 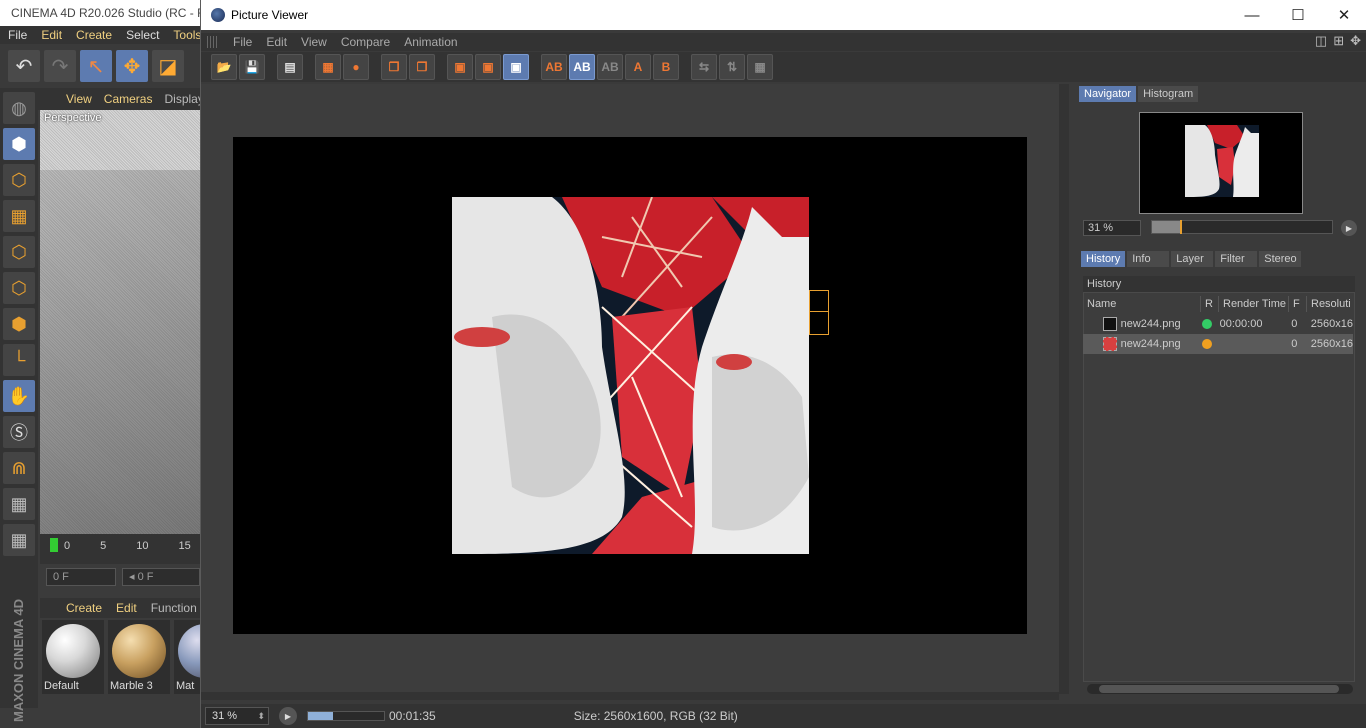 What do you see at coordinates (430, 42) in the screenshot?
I see `pv-menu-animation: Animation` at bounding box center [430, 42].